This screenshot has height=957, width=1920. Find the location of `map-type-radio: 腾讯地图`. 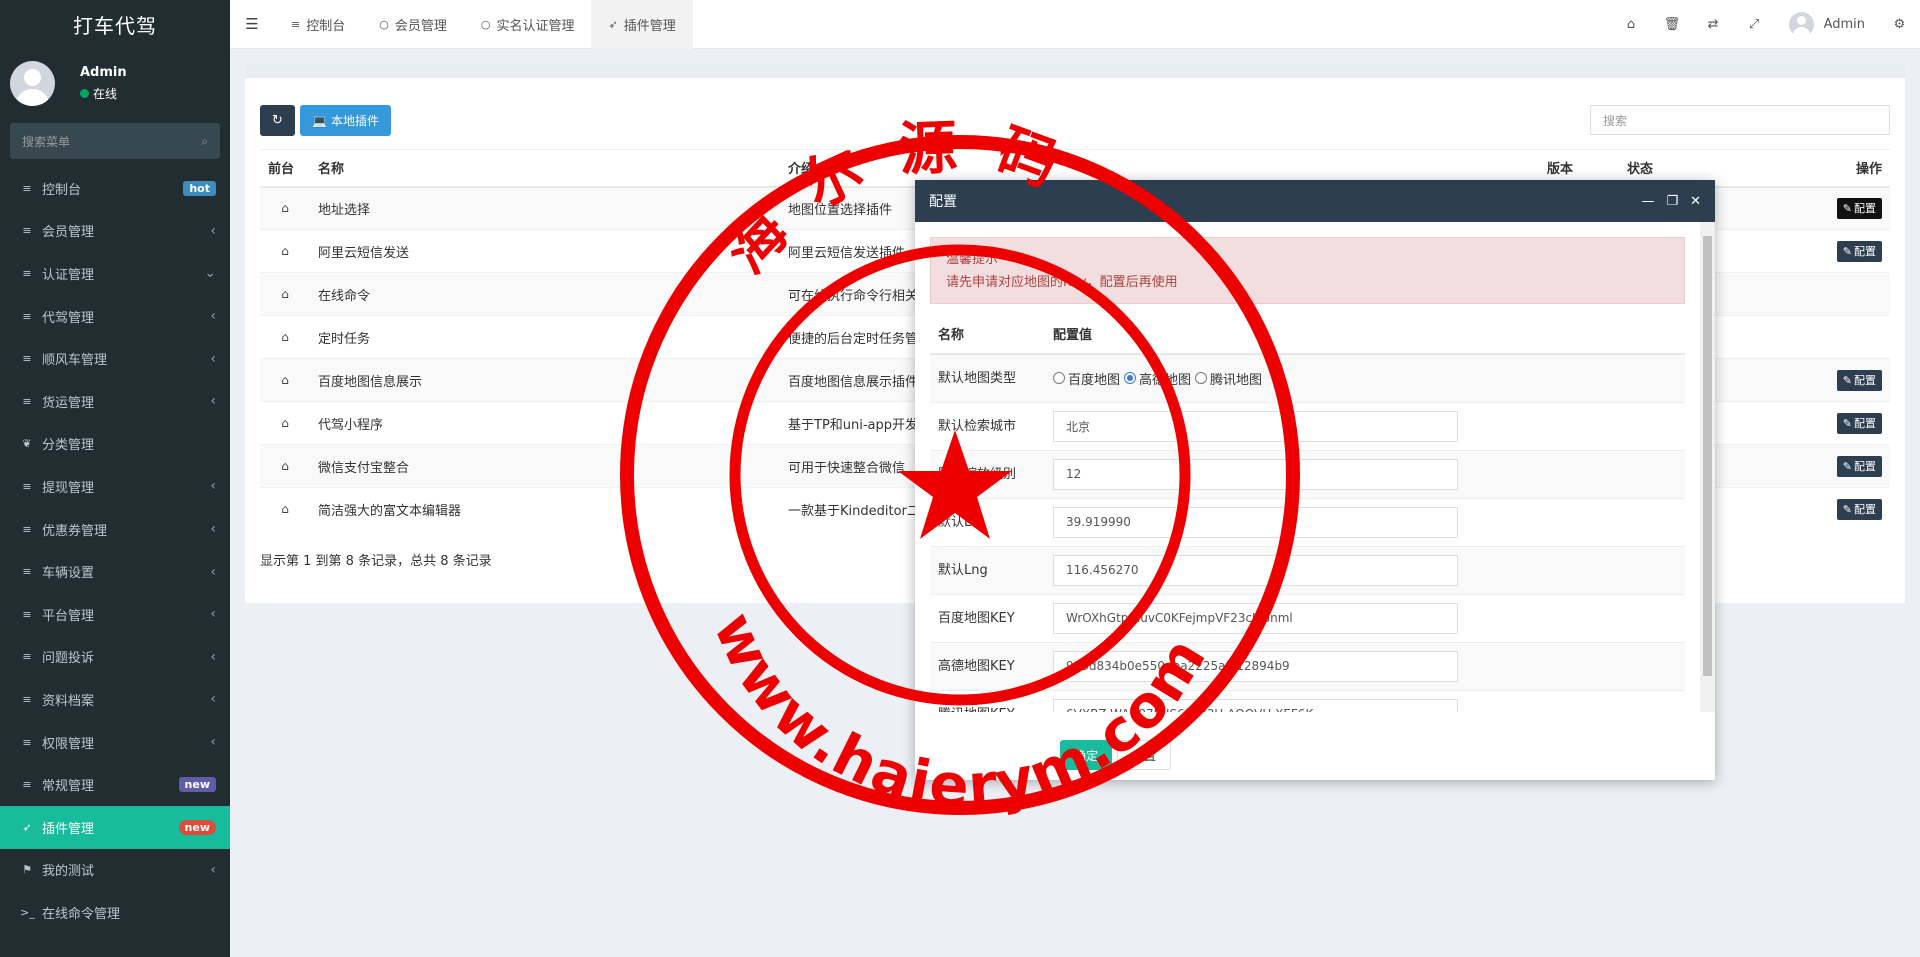

map-type-radio: 腾讯地图 is located at coordinates (1228, 378).